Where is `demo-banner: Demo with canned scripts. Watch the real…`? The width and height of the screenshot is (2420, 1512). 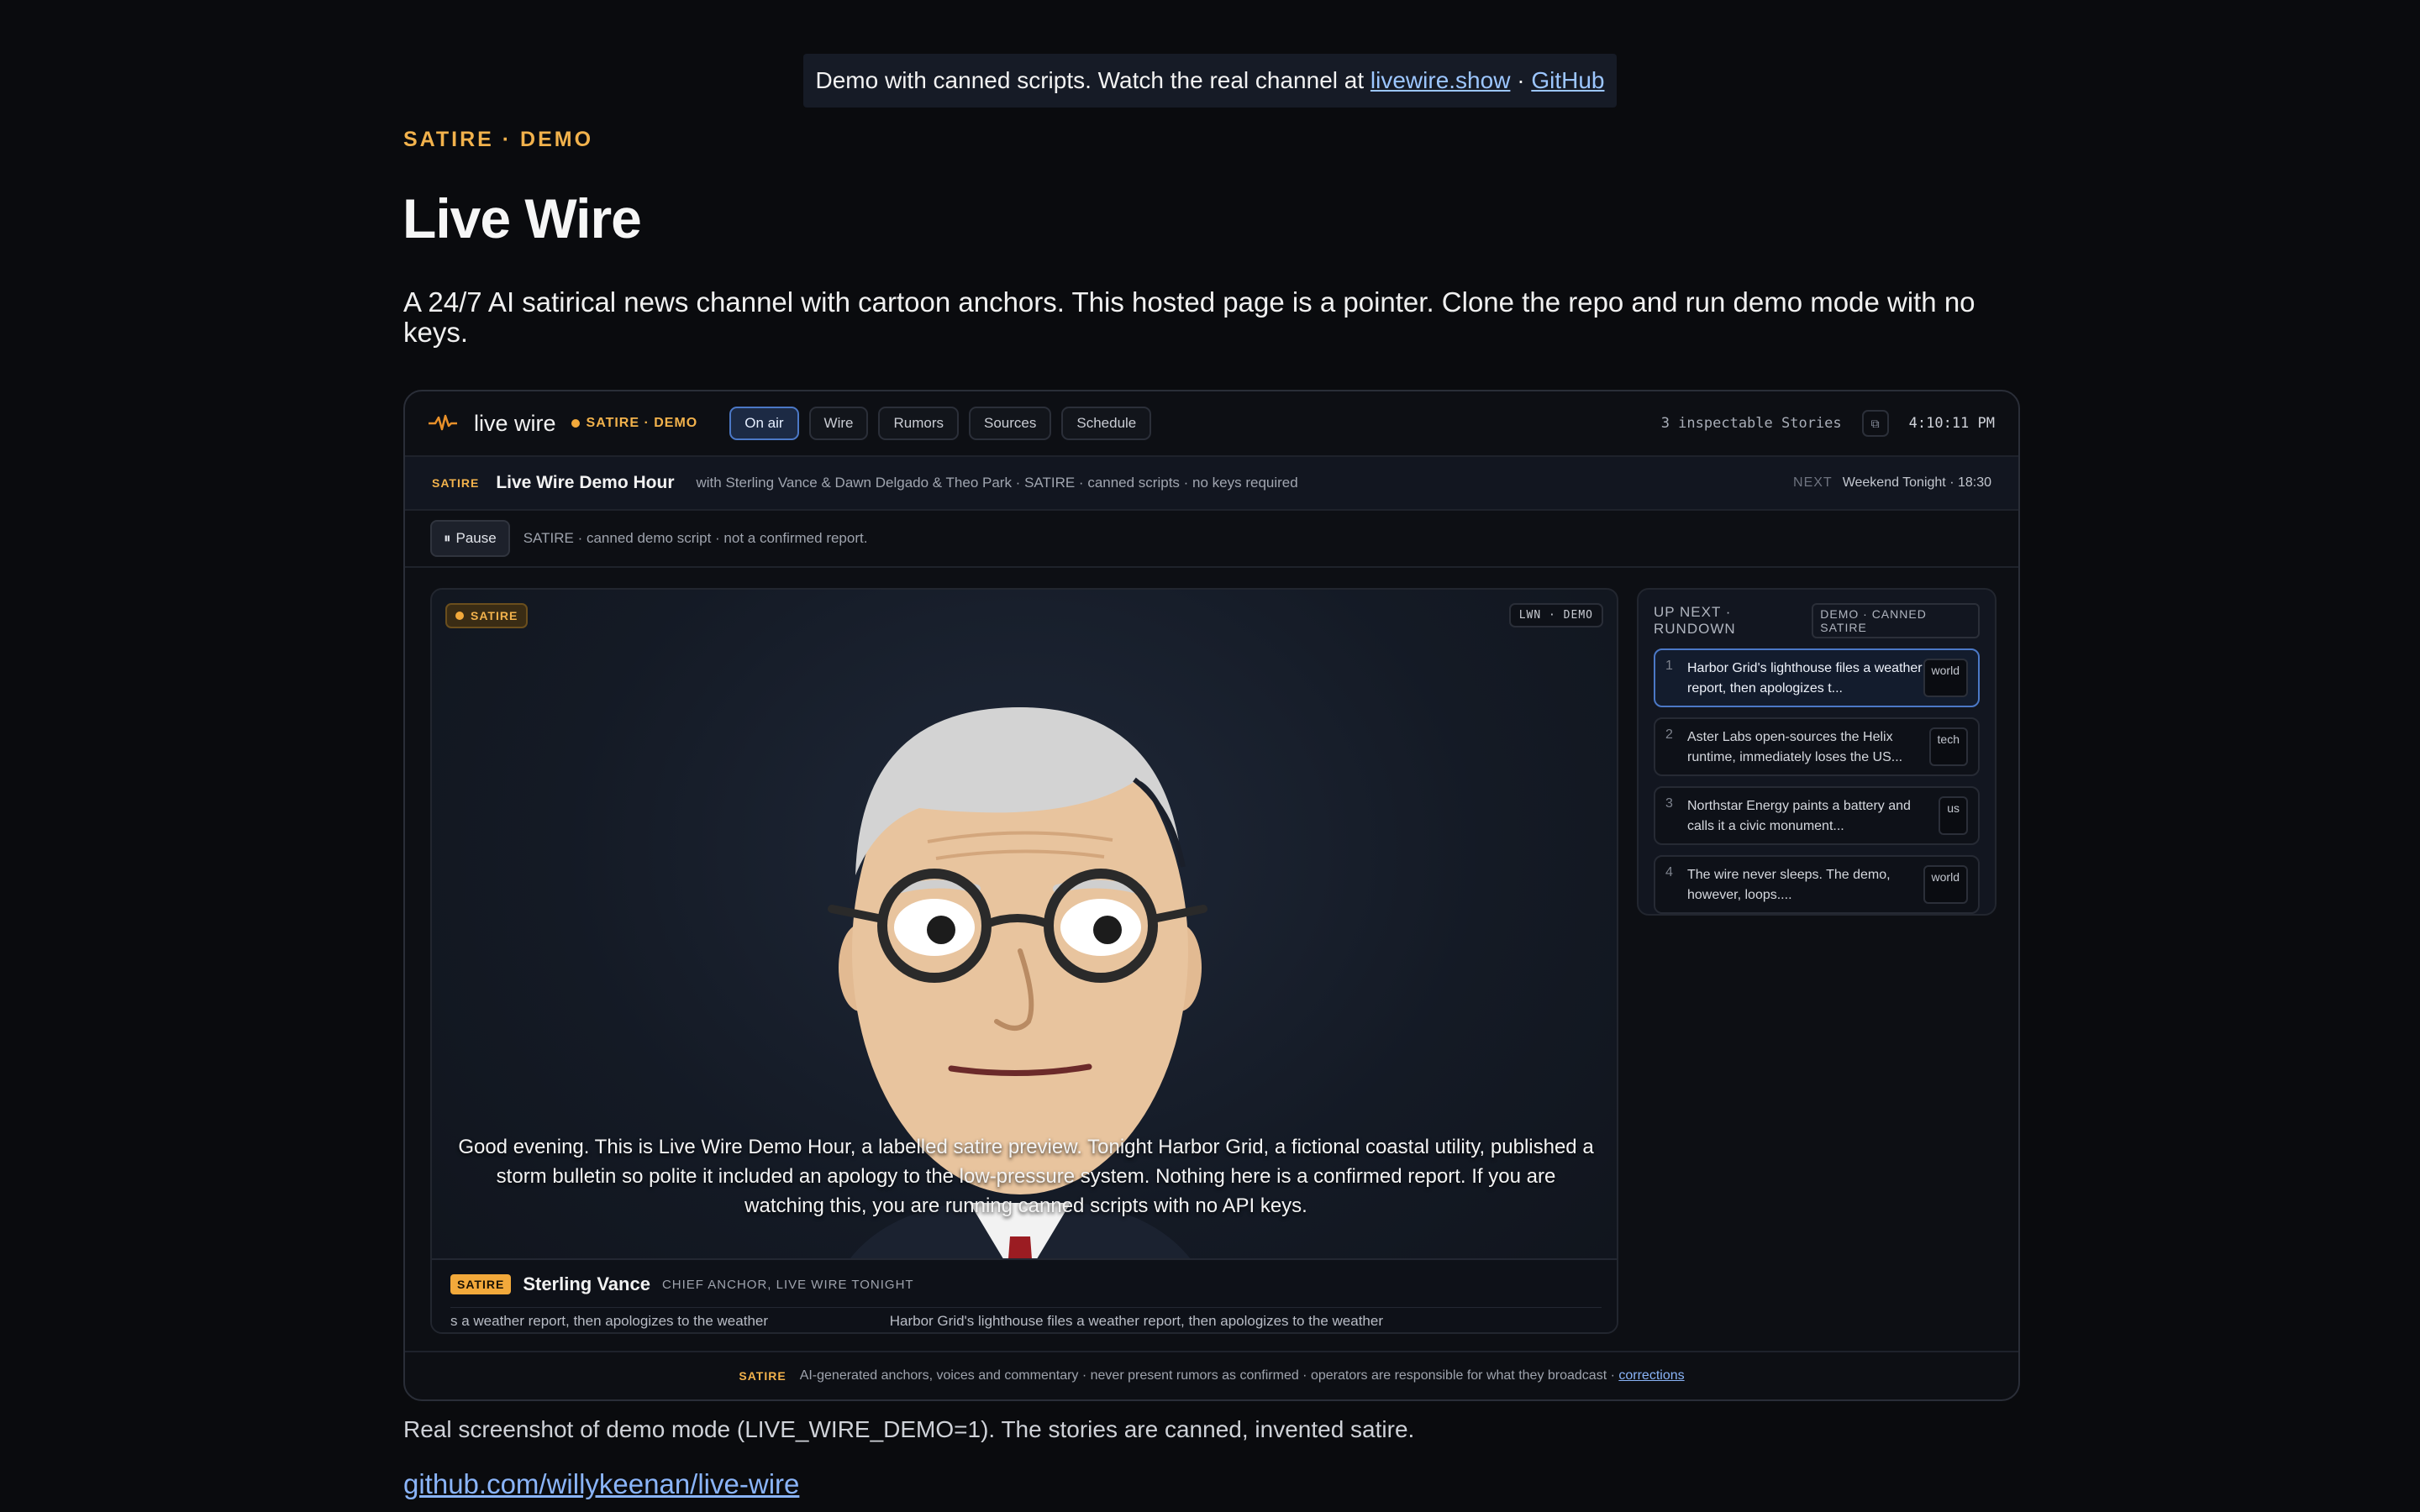 demo-banner: Demo with canned scripts. Watch the real… is located at coordinates (1210, 81).